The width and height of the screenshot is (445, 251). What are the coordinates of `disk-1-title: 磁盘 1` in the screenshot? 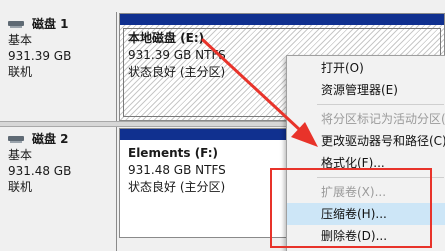 It's located at (62, 24).